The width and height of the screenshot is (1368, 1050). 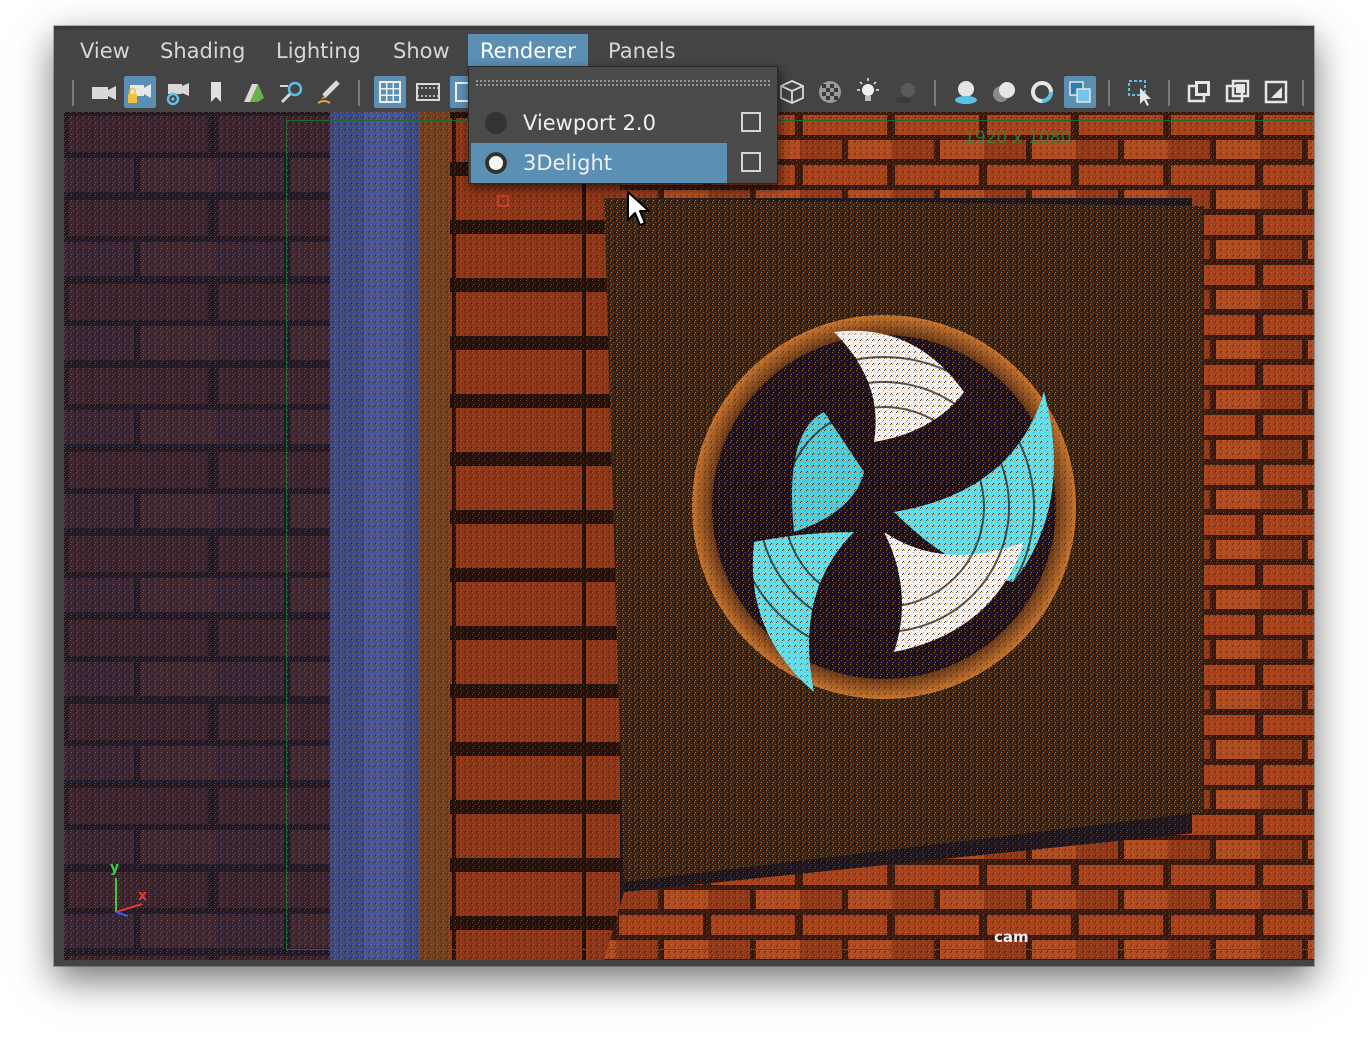 I want to click on motion-blur-icon, so click(x=1004, y=92).